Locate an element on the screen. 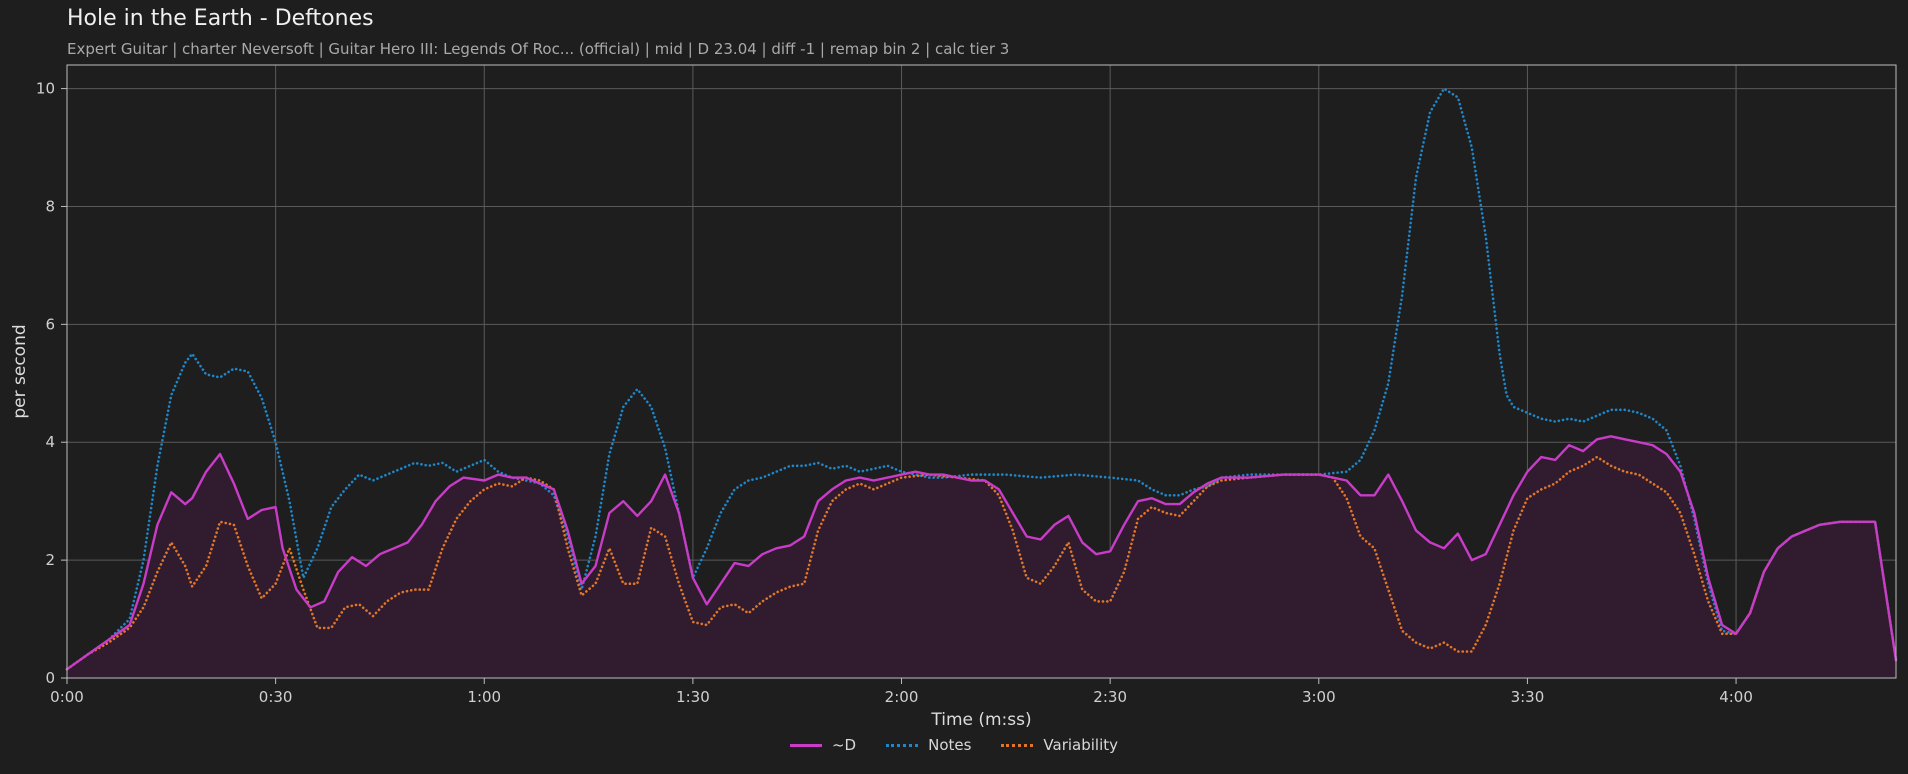 Image resolution: width=1908 pixels, height=774 pixels. legend-label-d: ~D is located at coordinates (844, 745).